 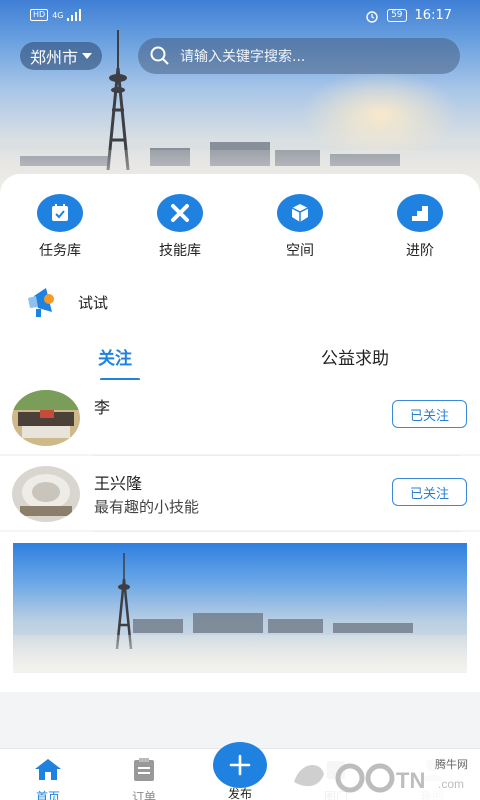 I want to click on plus-icon, so click(x=240, y=765).